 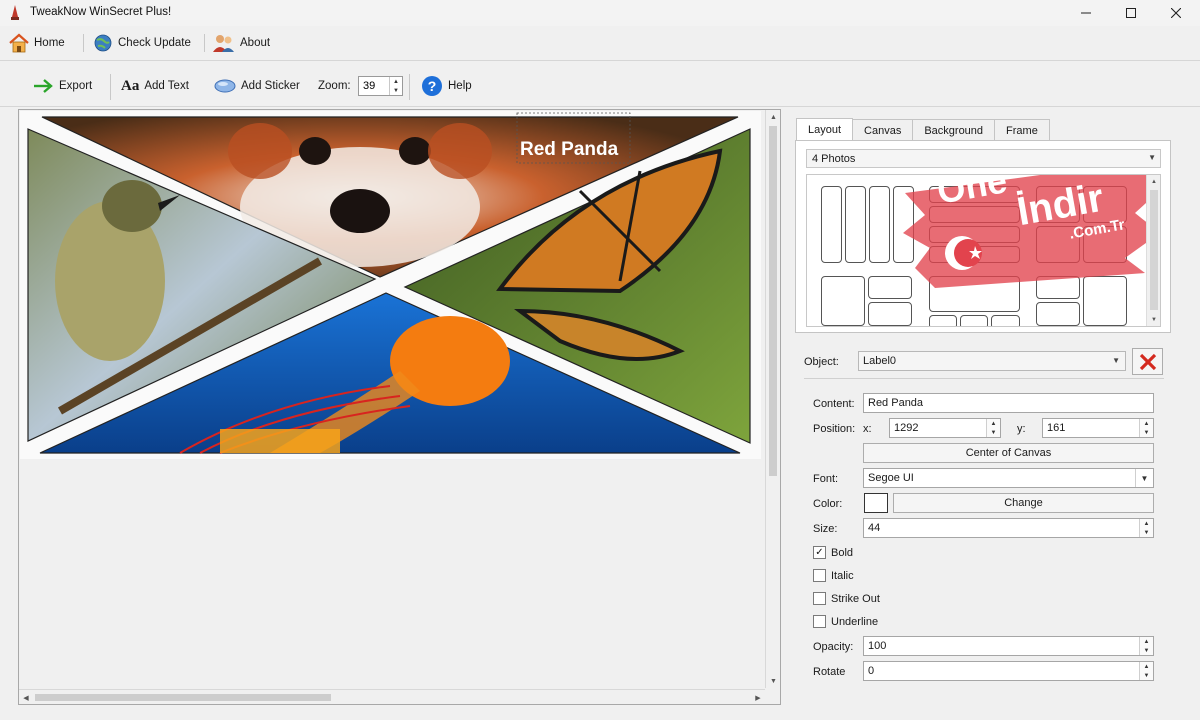 I want to click on opacity-spin-buttons: ▲ ▼, so click(x=1146, y=646).